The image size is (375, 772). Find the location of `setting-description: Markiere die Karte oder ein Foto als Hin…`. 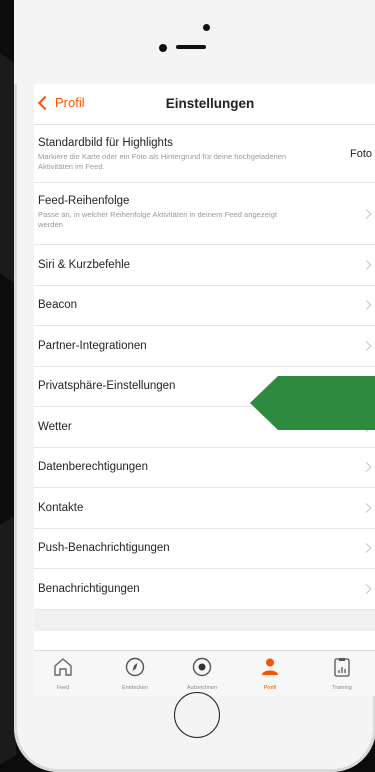

setting-description: Markiere die Karte oder ein Foto als Hin… is located at coordinates (162, 161).